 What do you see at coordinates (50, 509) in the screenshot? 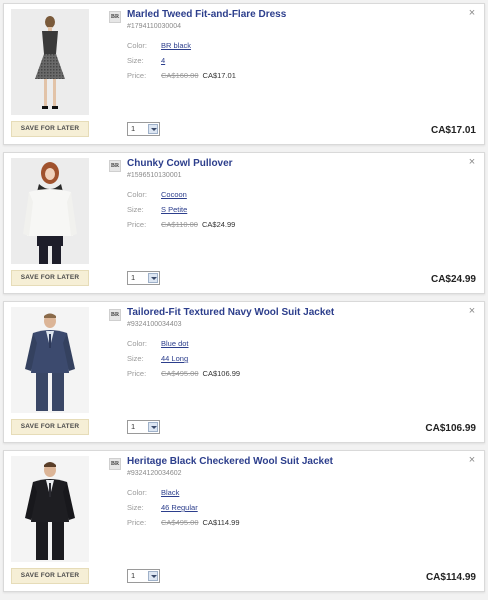
I see `product-image-black-jacket` at bounding box center [50, 509].